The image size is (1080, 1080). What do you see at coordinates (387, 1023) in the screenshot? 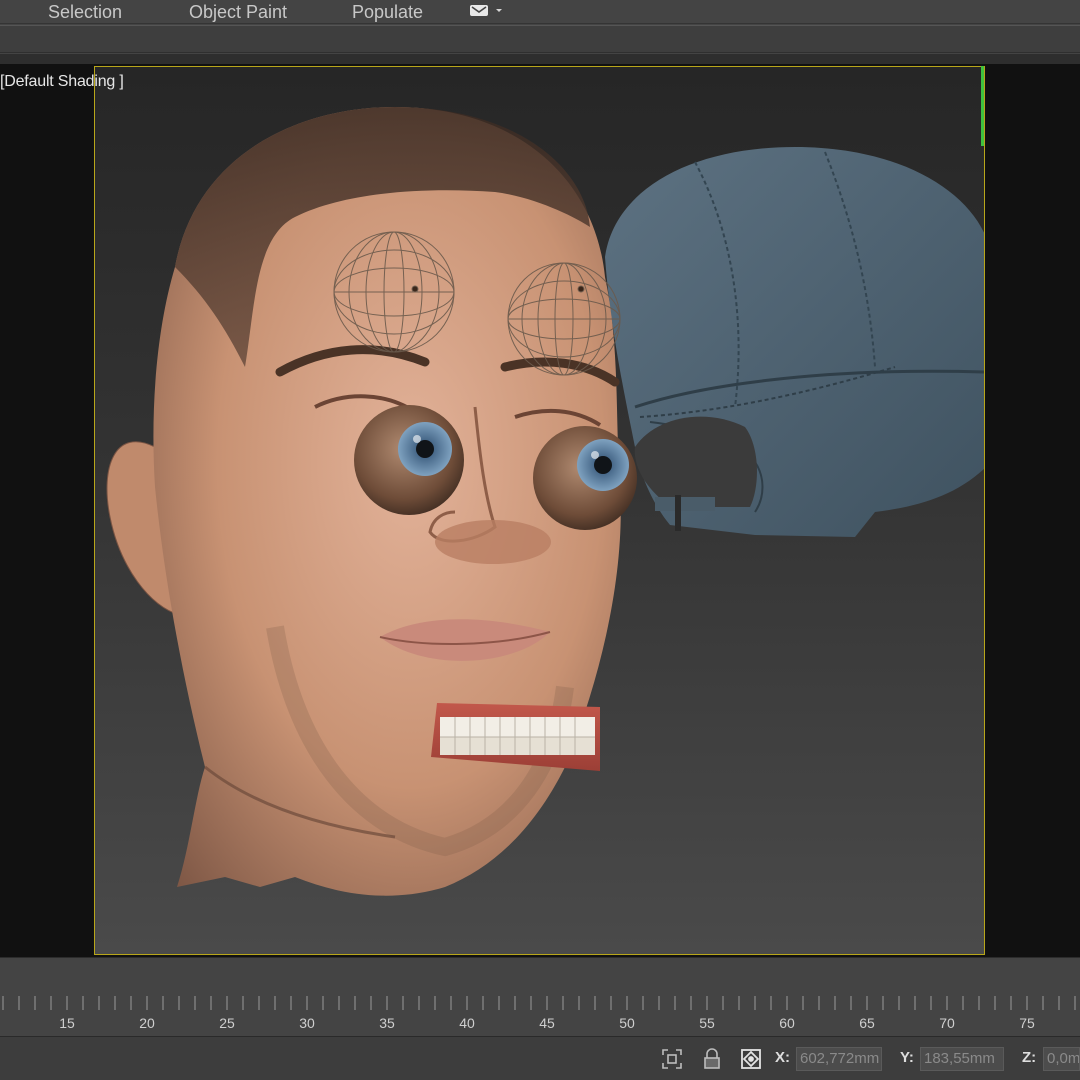
I see `timeline-label: 35` at bounding box center [387, 1023].